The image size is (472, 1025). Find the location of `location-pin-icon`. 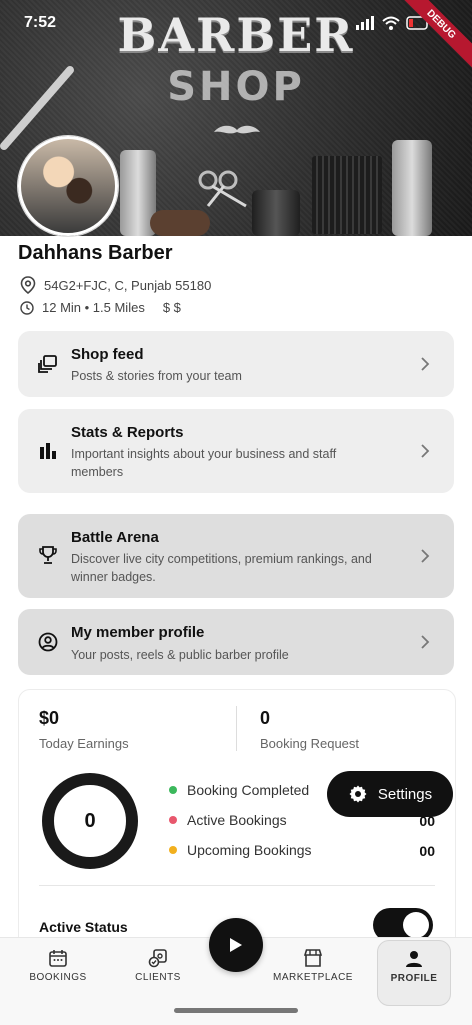

location-pin-icon is located at coordinates (28, 285).